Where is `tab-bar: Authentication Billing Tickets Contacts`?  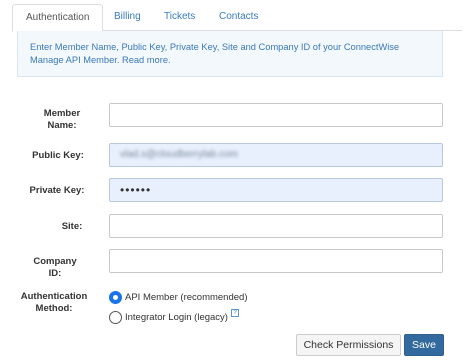
tab-bar: Authentication Billing Tickets Contacts is located at coordinates (237, 18).